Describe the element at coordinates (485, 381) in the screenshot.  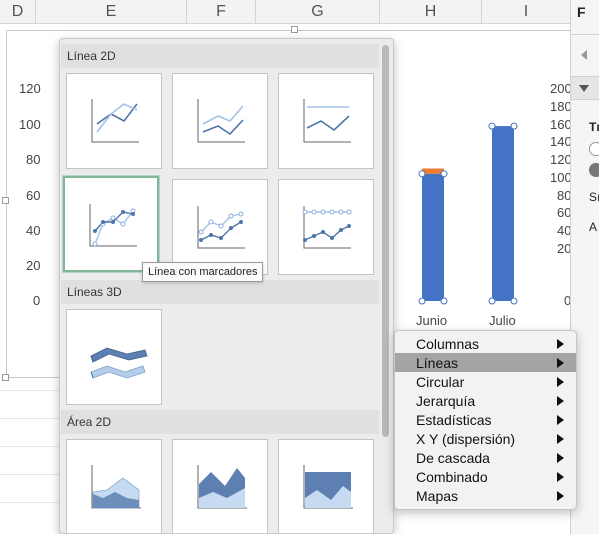
I see `menu-item-circular: Circular` at that location.